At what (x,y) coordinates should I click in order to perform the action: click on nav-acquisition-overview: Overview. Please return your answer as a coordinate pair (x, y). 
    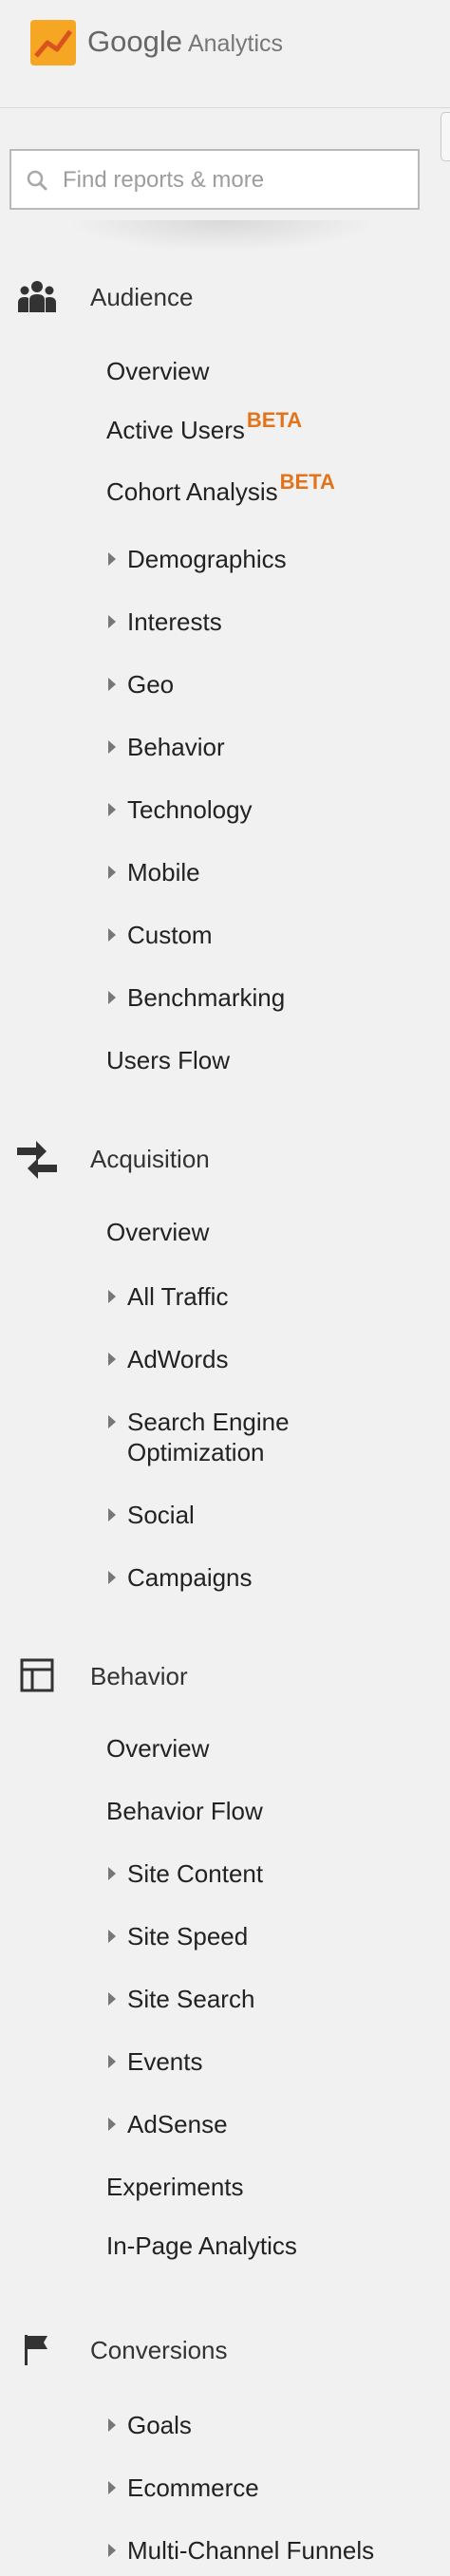
    Looking at the image, I should click on (157, 1232).